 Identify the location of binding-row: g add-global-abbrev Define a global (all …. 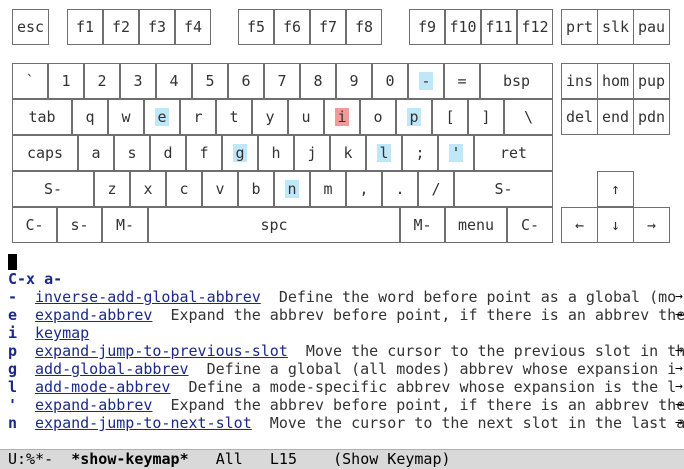
(346, 369).